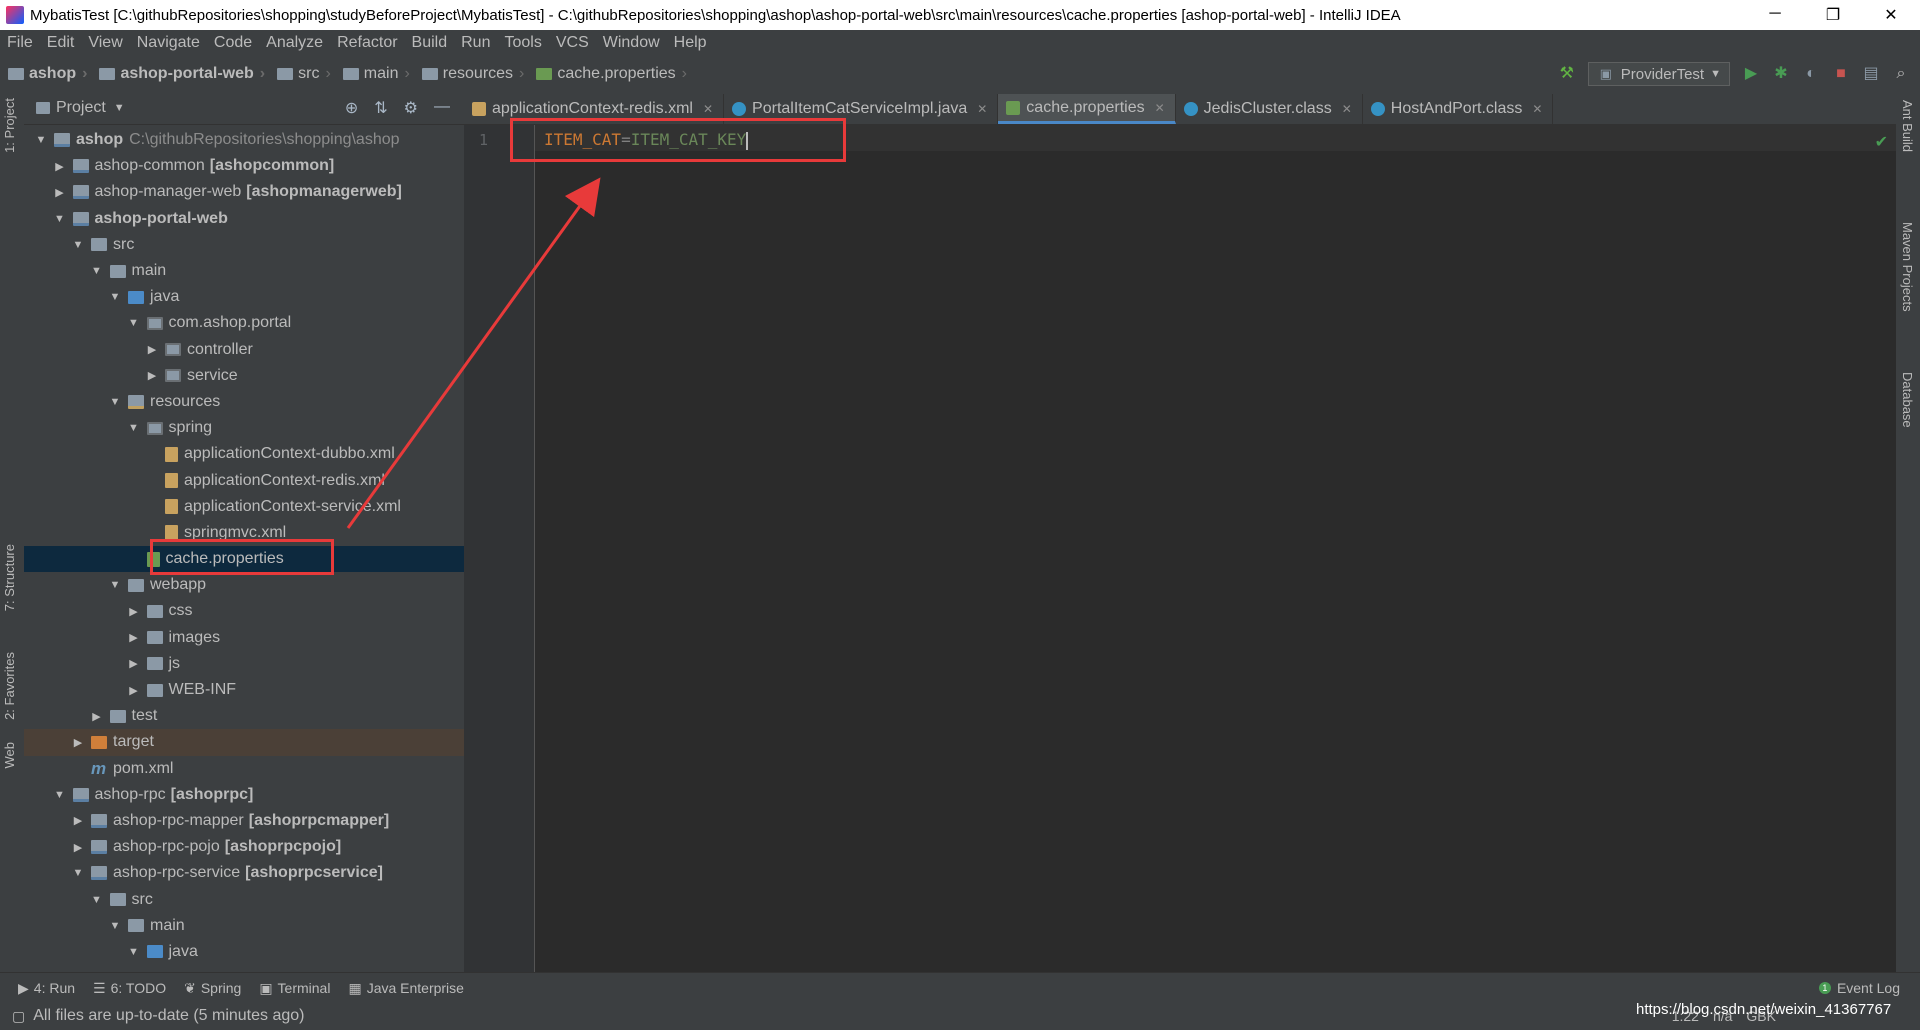  Describe the element at coordinates (406, 988) in the screenshot. I see `java-enterprise-tool-tab: ▦ Java Enterprise` at that location.